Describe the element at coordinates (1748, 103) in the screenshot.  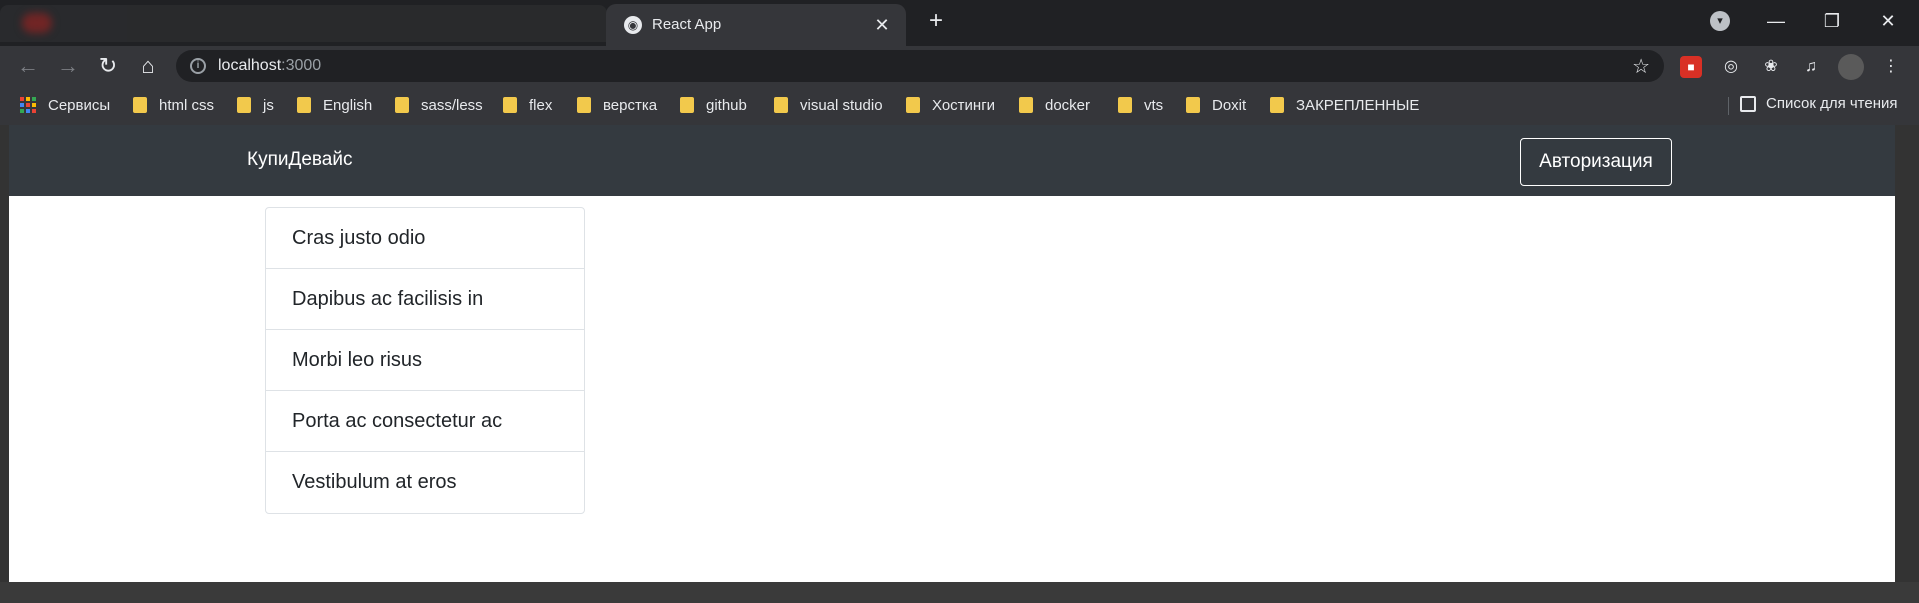
I see `reading-list-icon` at that location.